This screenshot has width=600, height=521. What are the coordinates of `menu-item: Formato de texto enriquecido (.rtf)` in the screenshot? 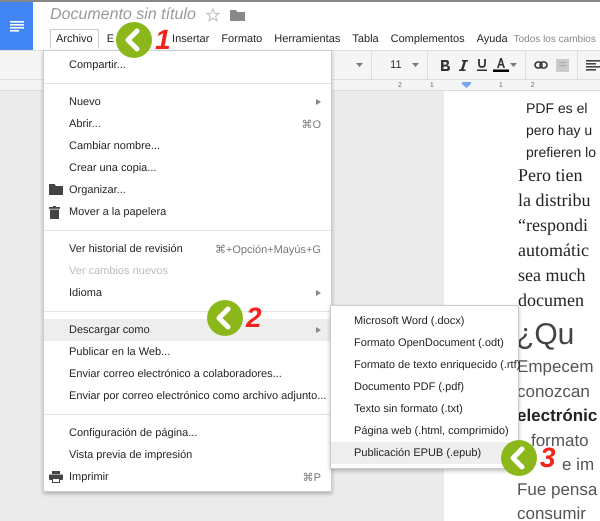 It's located at (424, 365).